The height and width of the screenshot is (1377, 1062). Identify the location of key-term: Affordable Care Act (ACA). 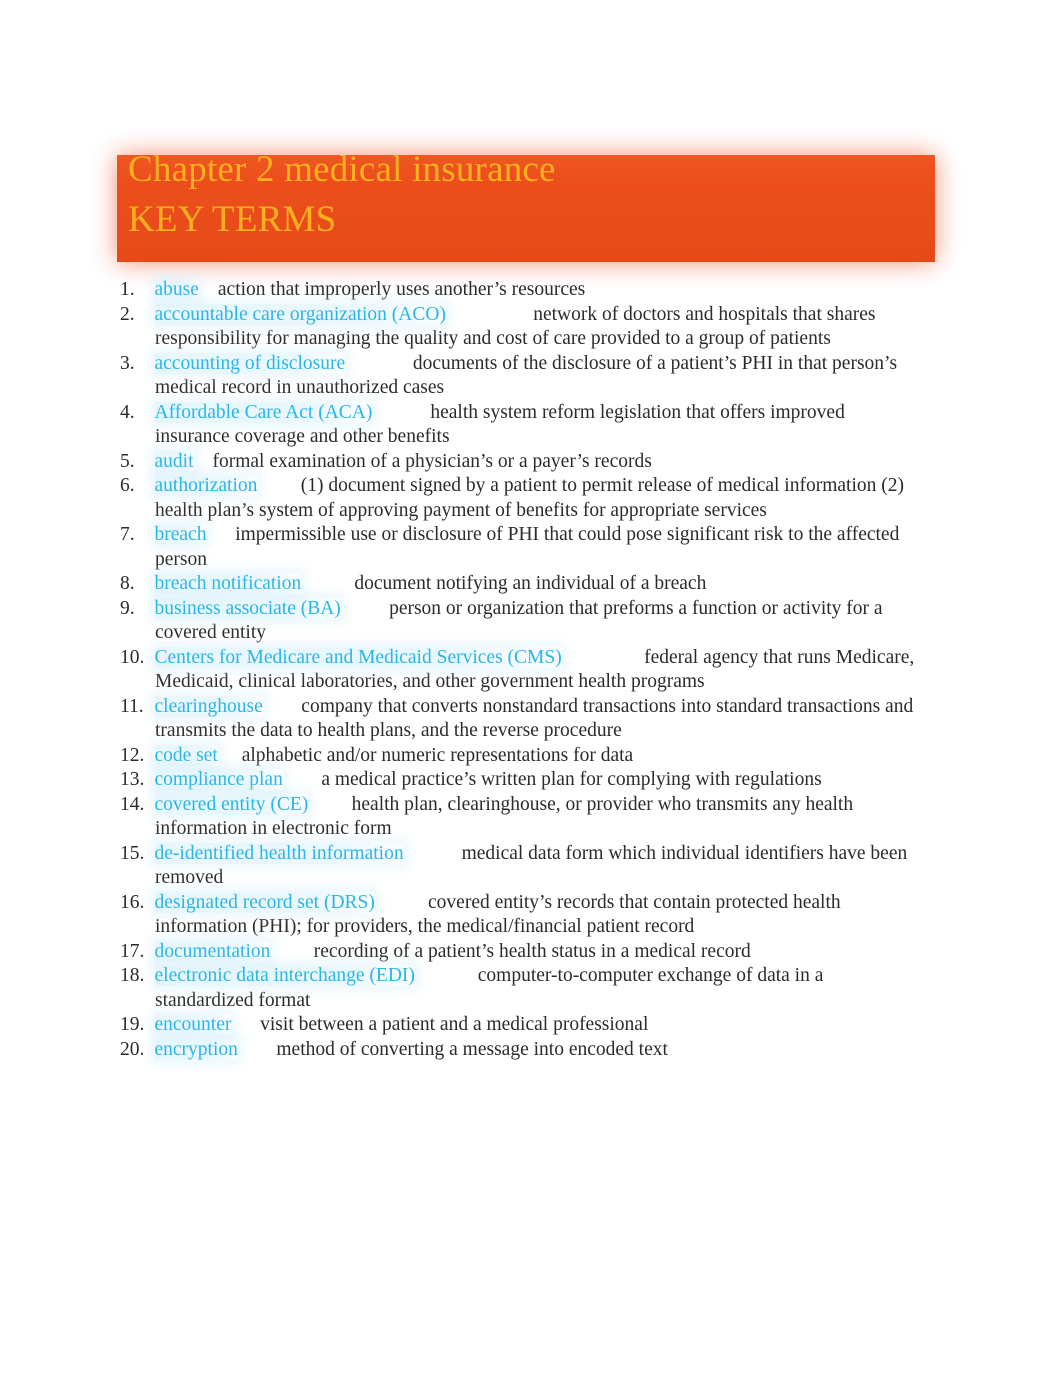
(263, 412).